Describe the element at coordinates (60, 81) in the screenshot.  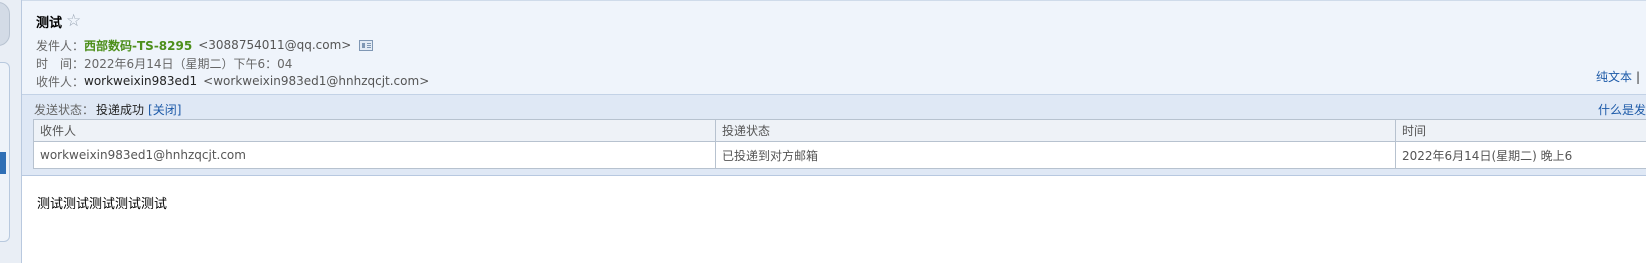
I see `recipient-label: 收件人：` at that location.